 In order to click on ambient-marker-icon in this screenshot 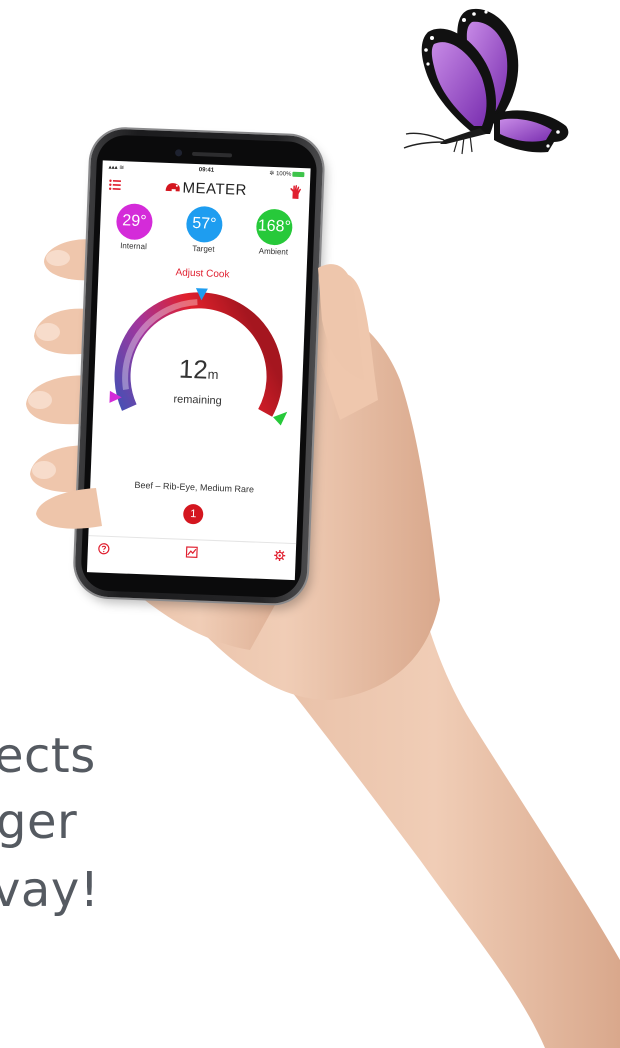, I will do `click(280, 418)`.